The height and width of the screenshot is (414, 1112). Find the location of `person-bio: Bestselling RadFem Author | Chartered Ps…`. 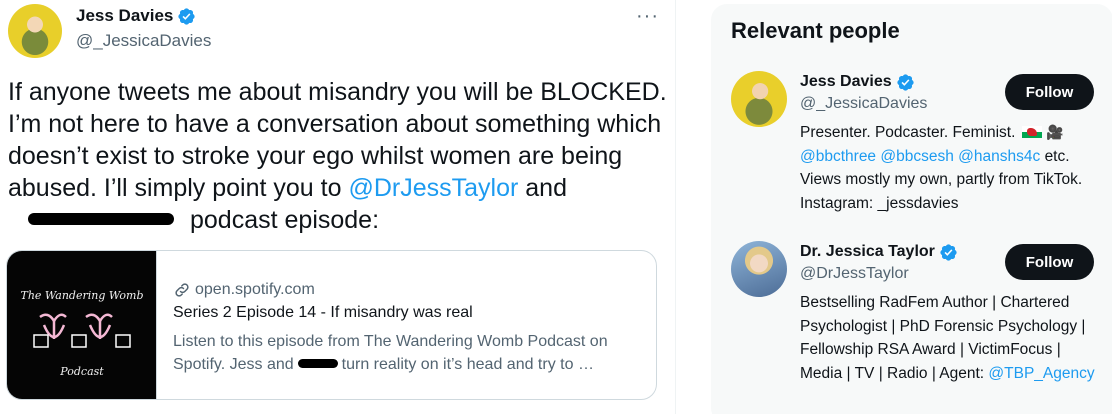

person-bio: Bestselling RadFem Author | Chartered Ps… is located at coordinates (950, 338).